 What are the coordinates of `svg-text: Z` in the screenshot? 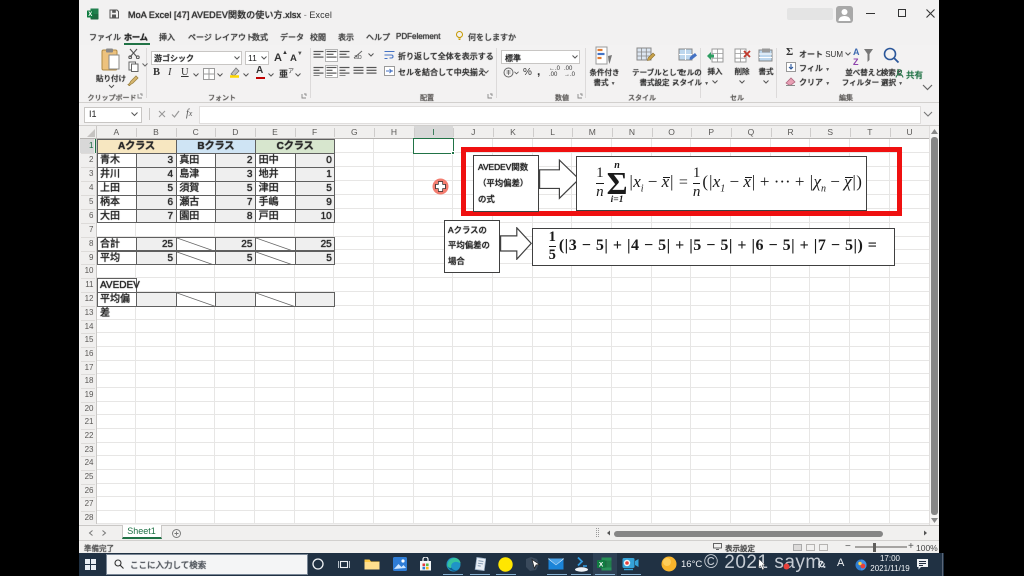 It's located at (856, 61).